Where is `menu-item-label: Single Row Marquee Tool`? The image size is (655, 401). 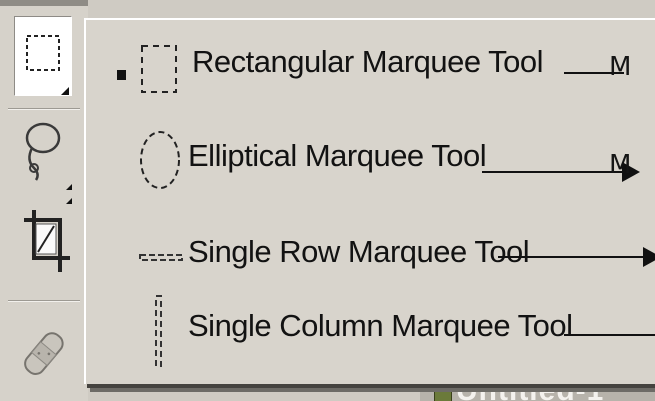
menu-item-label: Single Row Marquee Tool is located at coordinates (359, 251).